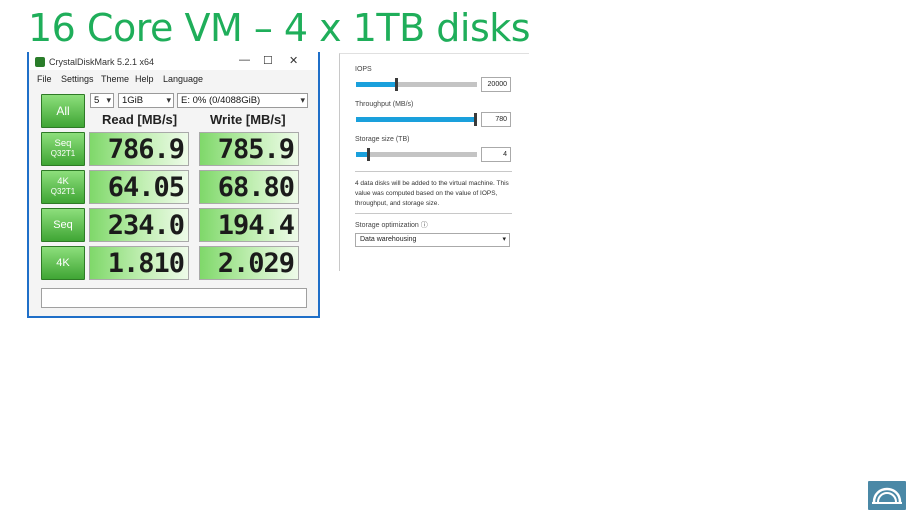 The image size is (907, 510). What do you see at coordinates (496, 84) in the screenshot?
I see `iops-input: 20000` at bounding box center [496, 84].